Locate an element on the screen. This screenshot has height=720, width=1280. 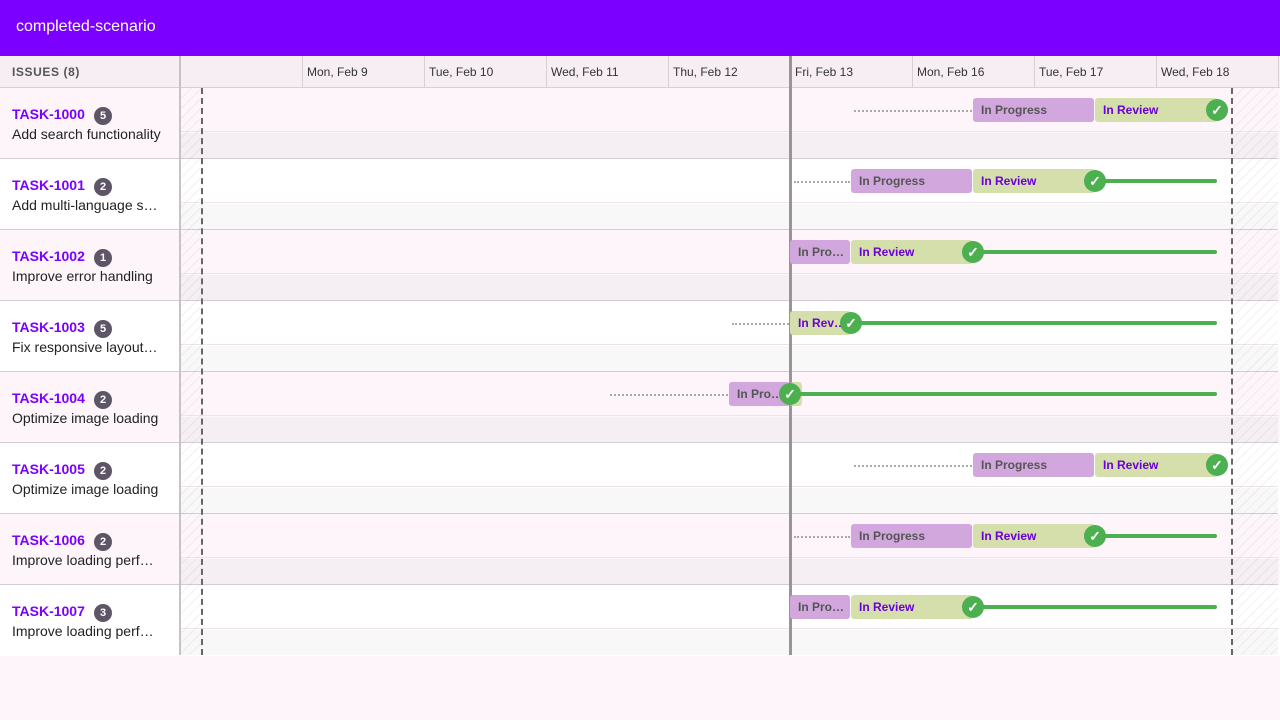
out-of-range-hatch-left is located at coordinates (191, 371).